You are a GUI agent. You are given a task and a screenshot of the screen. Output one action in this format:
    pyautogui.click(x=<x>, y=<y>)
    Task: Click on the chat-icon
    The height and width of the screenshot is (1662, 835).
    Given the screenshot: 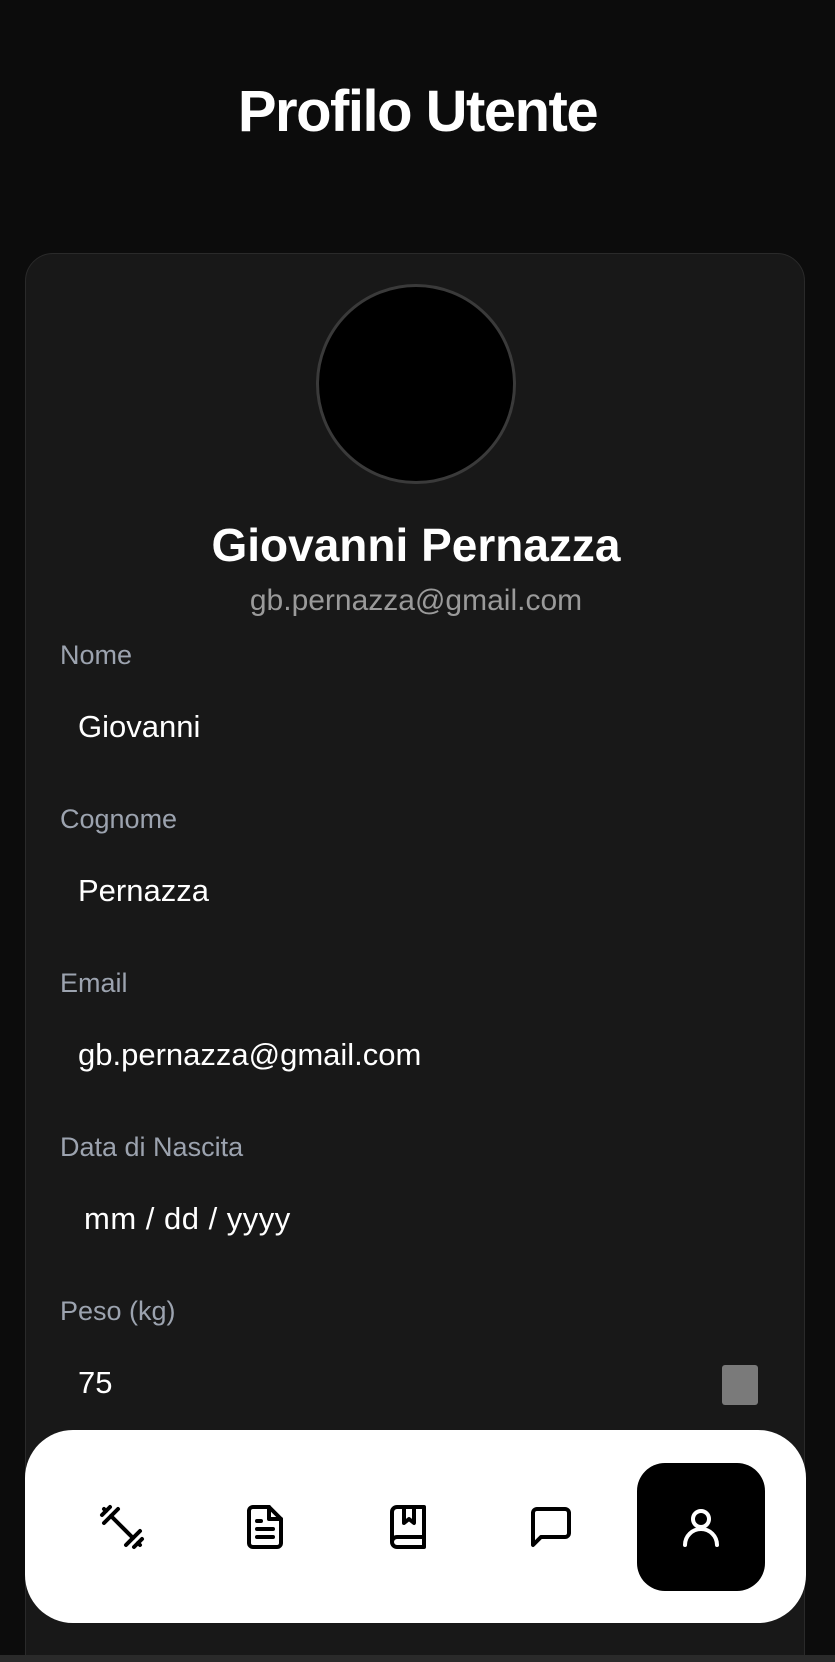 What is the action you would take?
    pyautogui.click(x=551, y=1527)
    